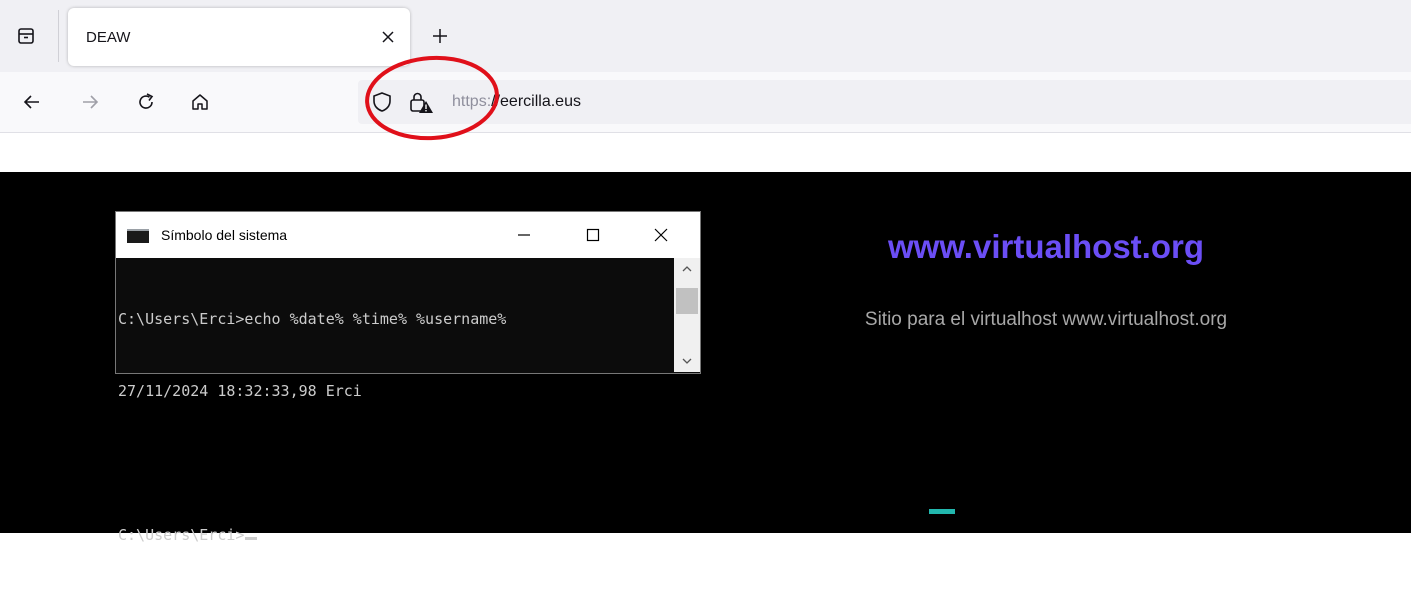  I want to click on cmd-line: 27/11/2024 18:32:33,98 Erci, so click(240, 391).